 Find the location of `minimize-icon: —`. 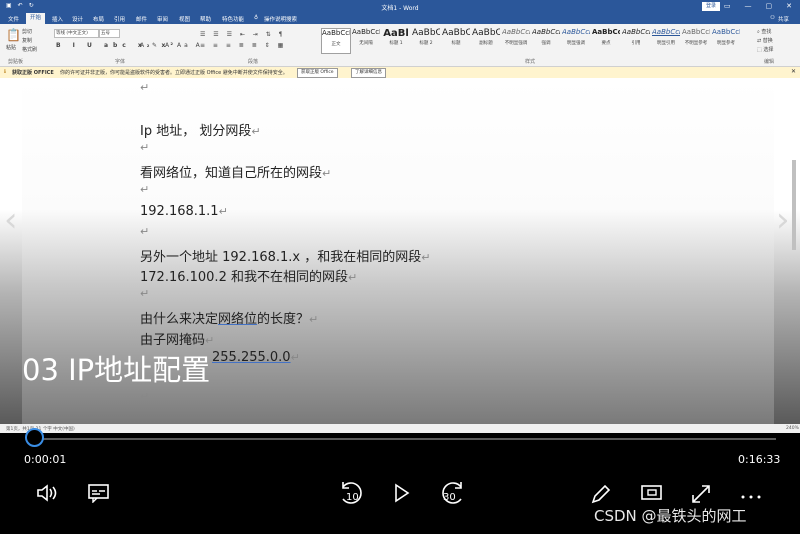

minimize-icon: — is located at coordinates (748, 6).